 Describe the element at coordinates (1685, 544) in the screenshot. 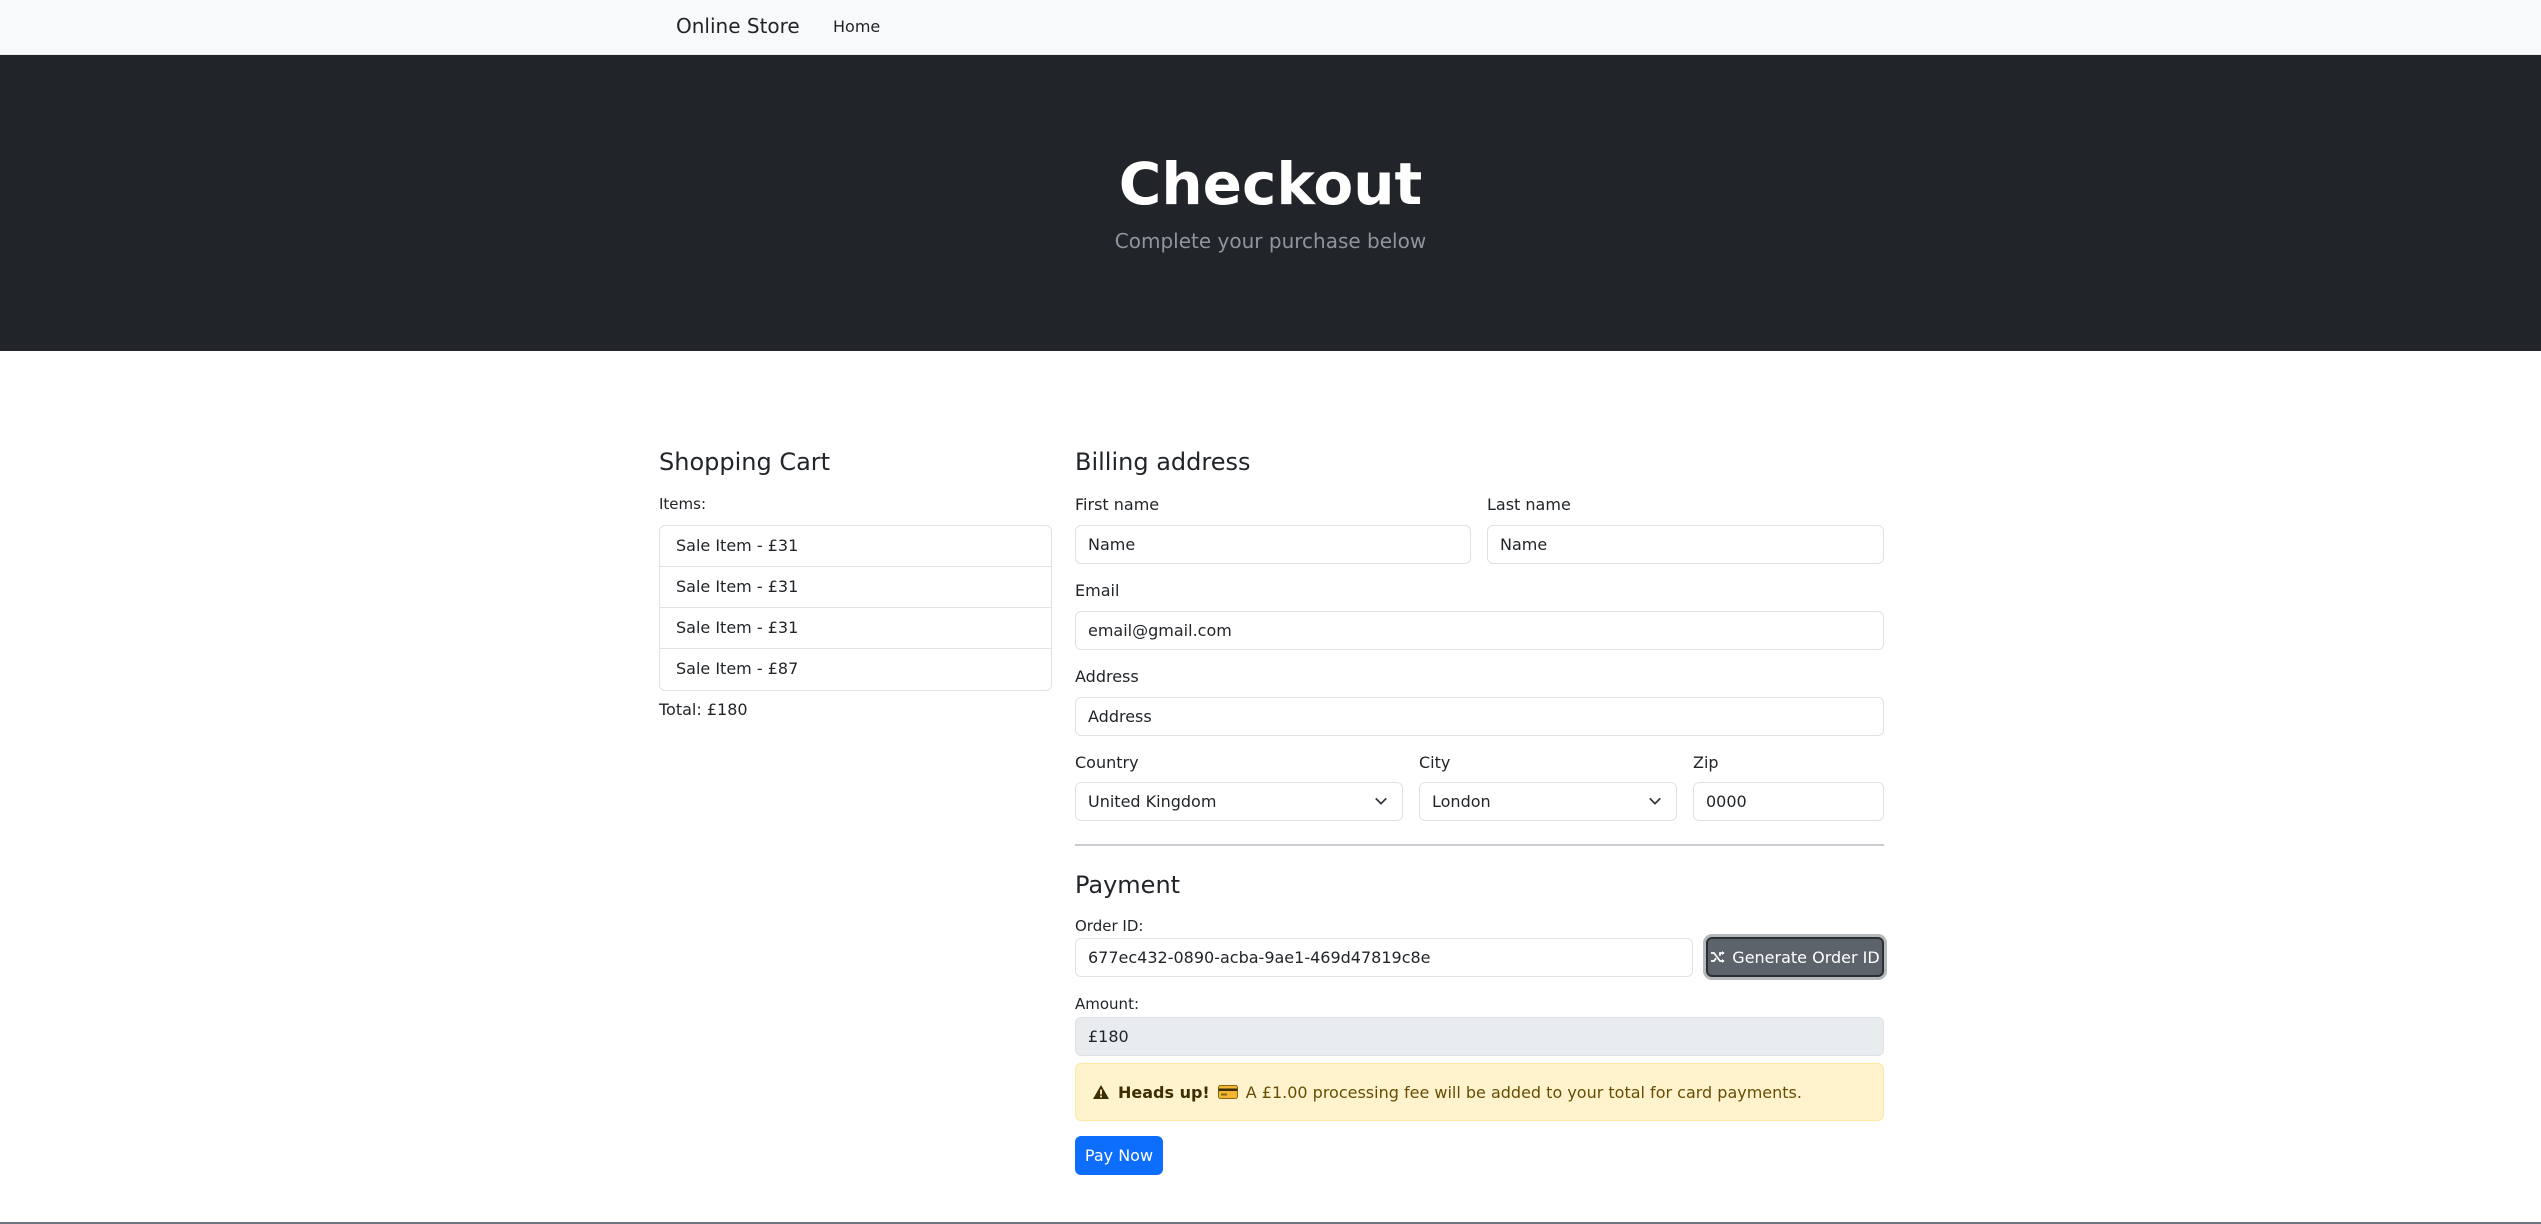

I see `last-name-input: Name` at that location.